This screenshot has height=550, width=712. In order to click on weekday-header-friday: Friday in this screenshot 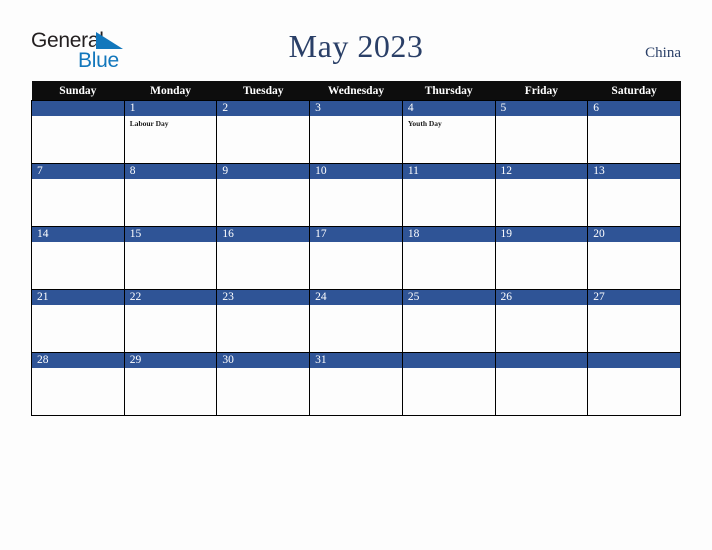, I will do `click(541, 91)`.